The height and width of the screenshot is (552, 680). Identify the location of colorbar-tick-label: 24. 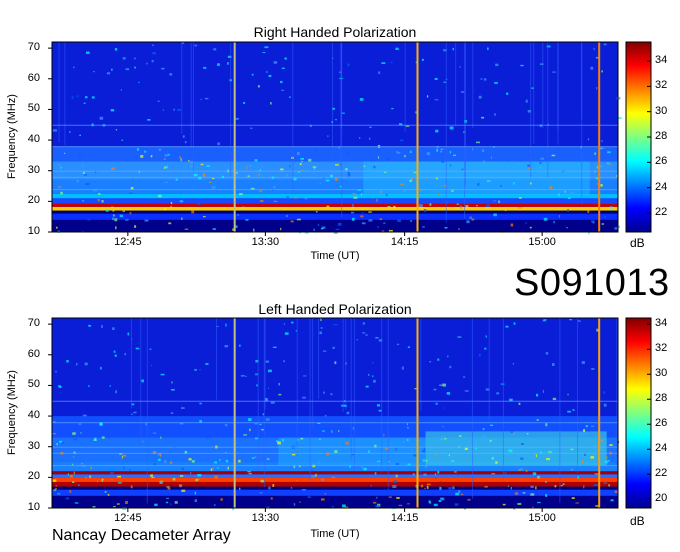
(661, 448).